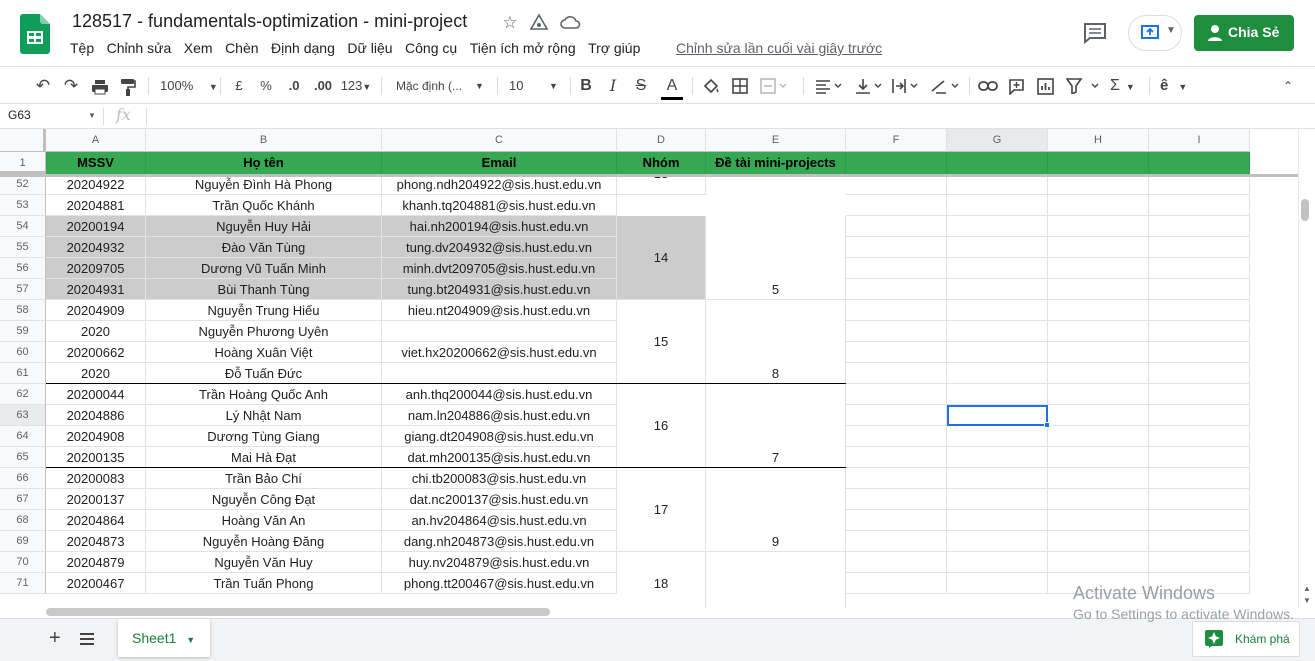  Describe the element at coordinates (661, 342) in the screenshot. I see `group-cell: 15` at that location.